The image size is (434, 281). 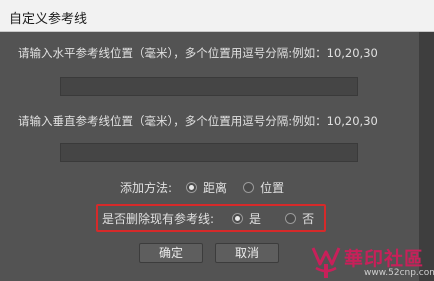 What do you see at coordinates (209, 152) in the screenshot?
I see `vertical-guides-input` at bounding box center [209, 152].